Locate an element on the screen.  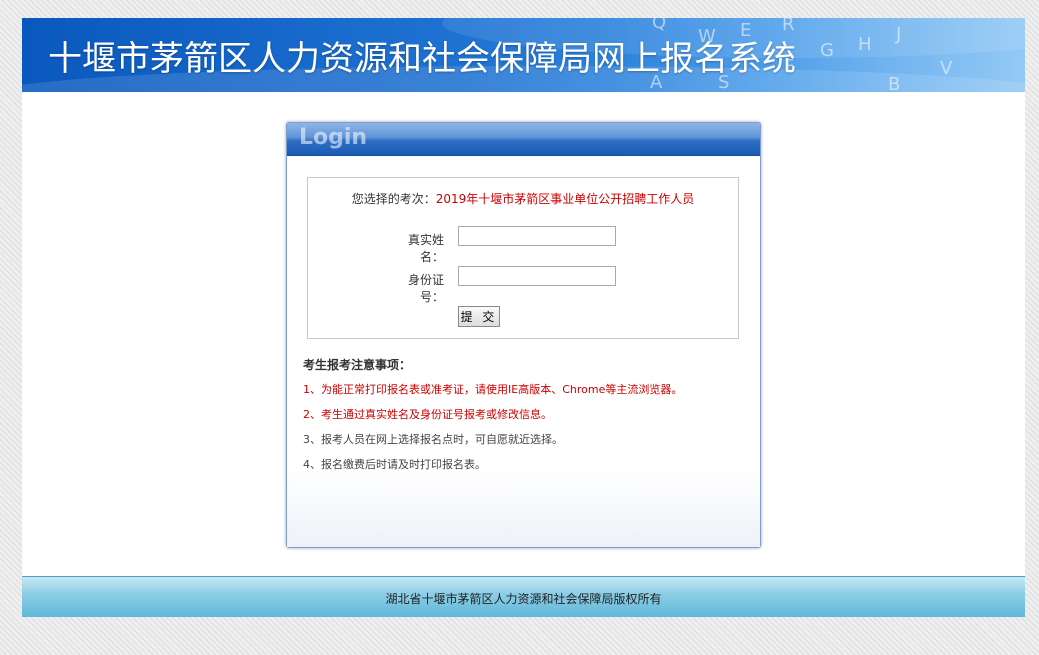
site-footer: 湖北省十堰市茅箭区人力资源和社会保障局版权所有 is located at coordinates (523, 596).